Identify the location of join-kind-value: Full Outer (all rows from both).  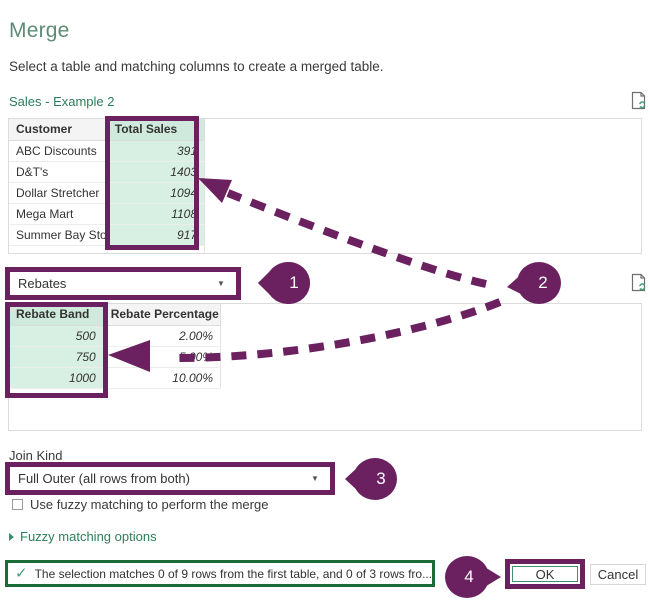
(104, 478).